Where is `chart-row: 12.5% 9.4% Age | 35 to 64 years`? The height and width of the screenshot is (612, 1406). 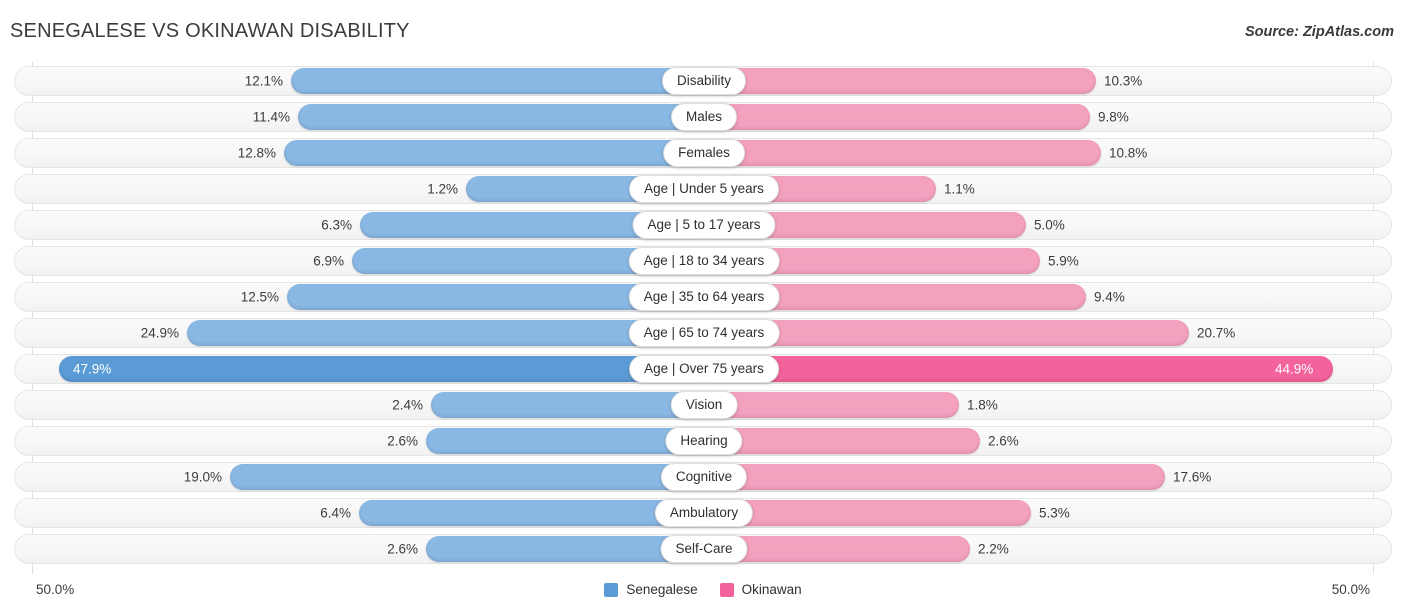
chart-row: 12.5% 9.4% Age | 35 to 64 years is located at coordinates (703, 297).